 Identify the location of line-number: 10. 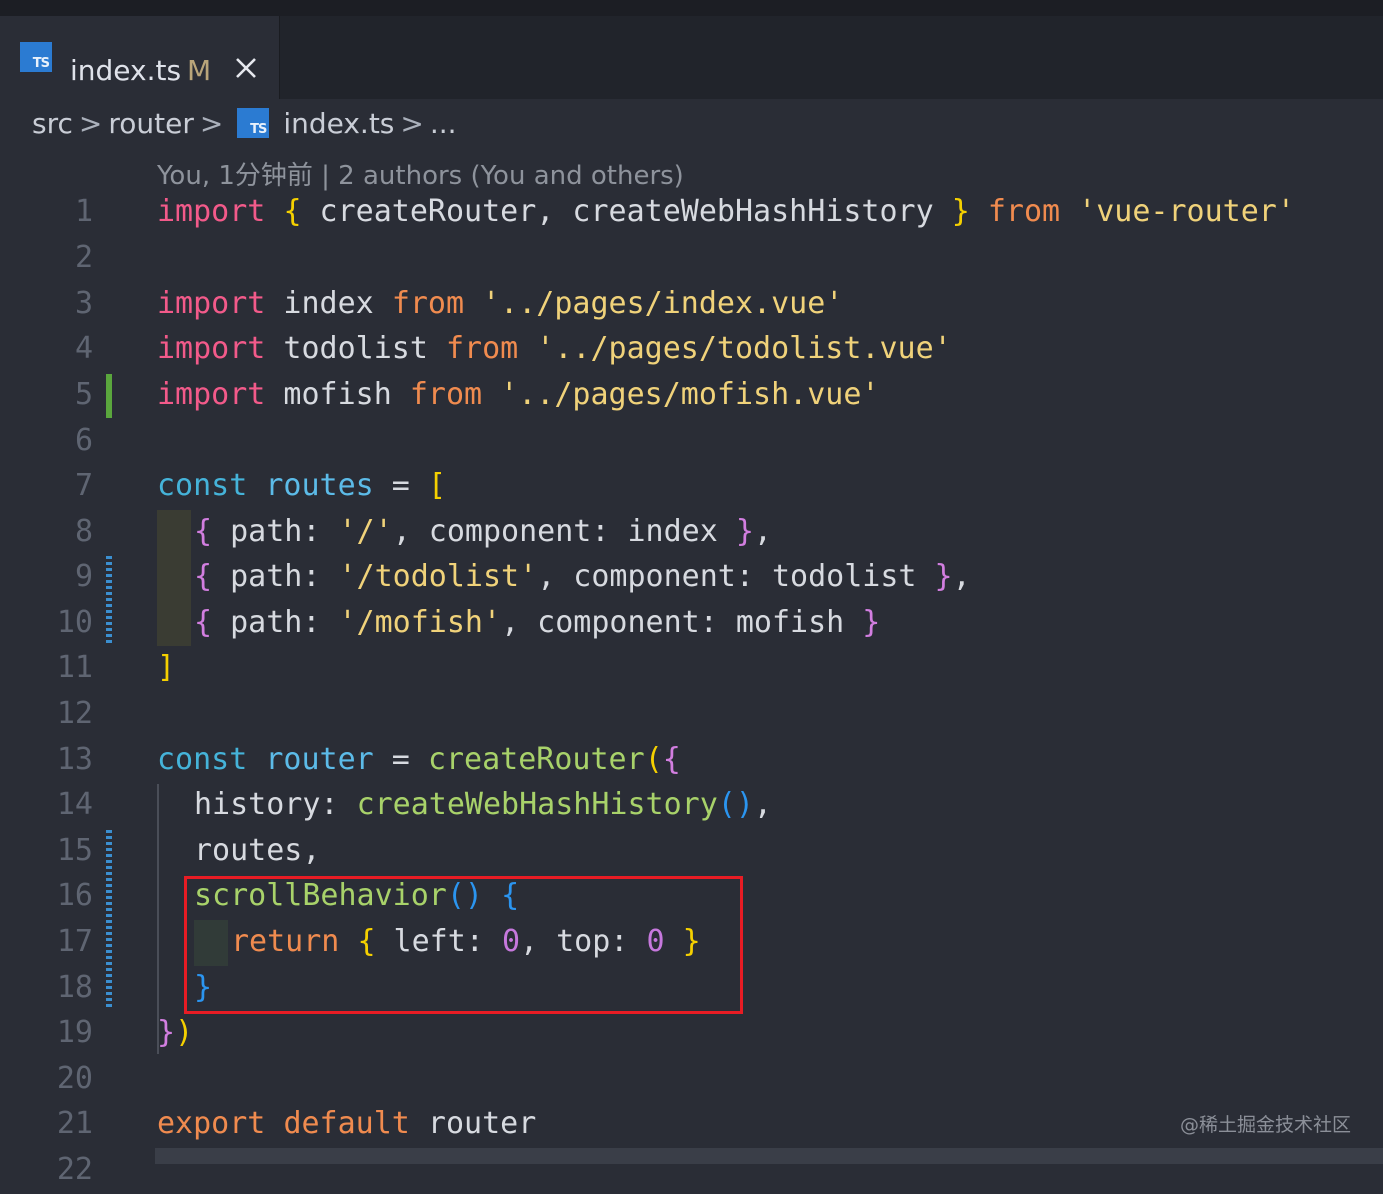
(74, 622).